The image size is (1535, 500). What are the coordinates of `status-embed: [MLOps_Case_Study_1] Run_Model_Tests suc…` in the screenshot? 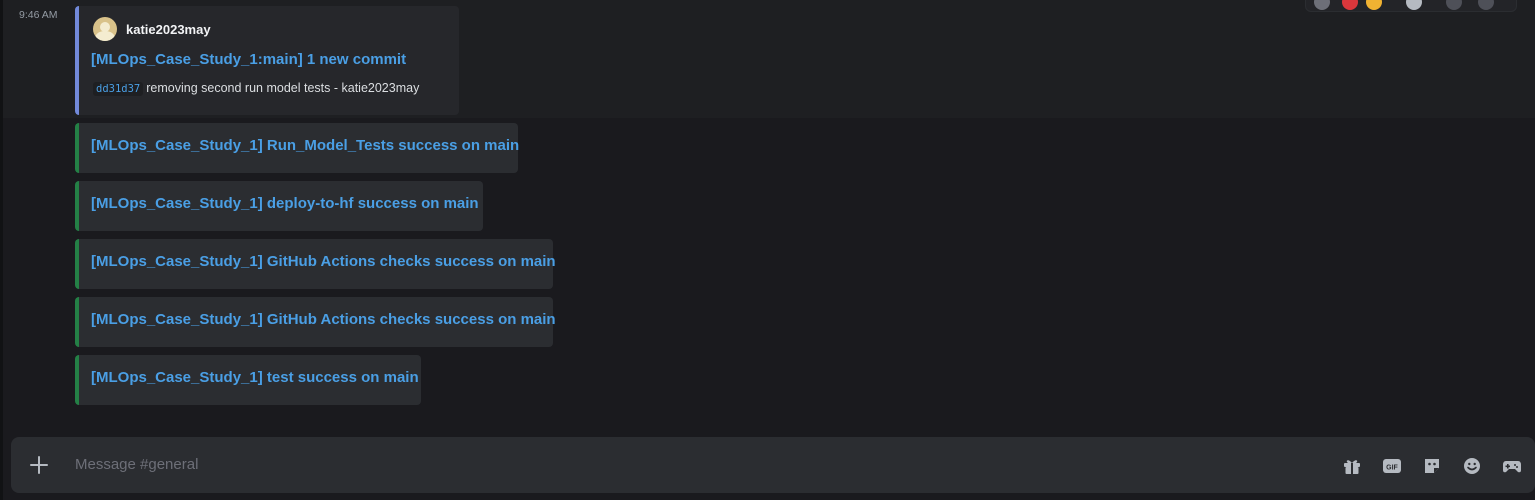 It's located at (297, 148).